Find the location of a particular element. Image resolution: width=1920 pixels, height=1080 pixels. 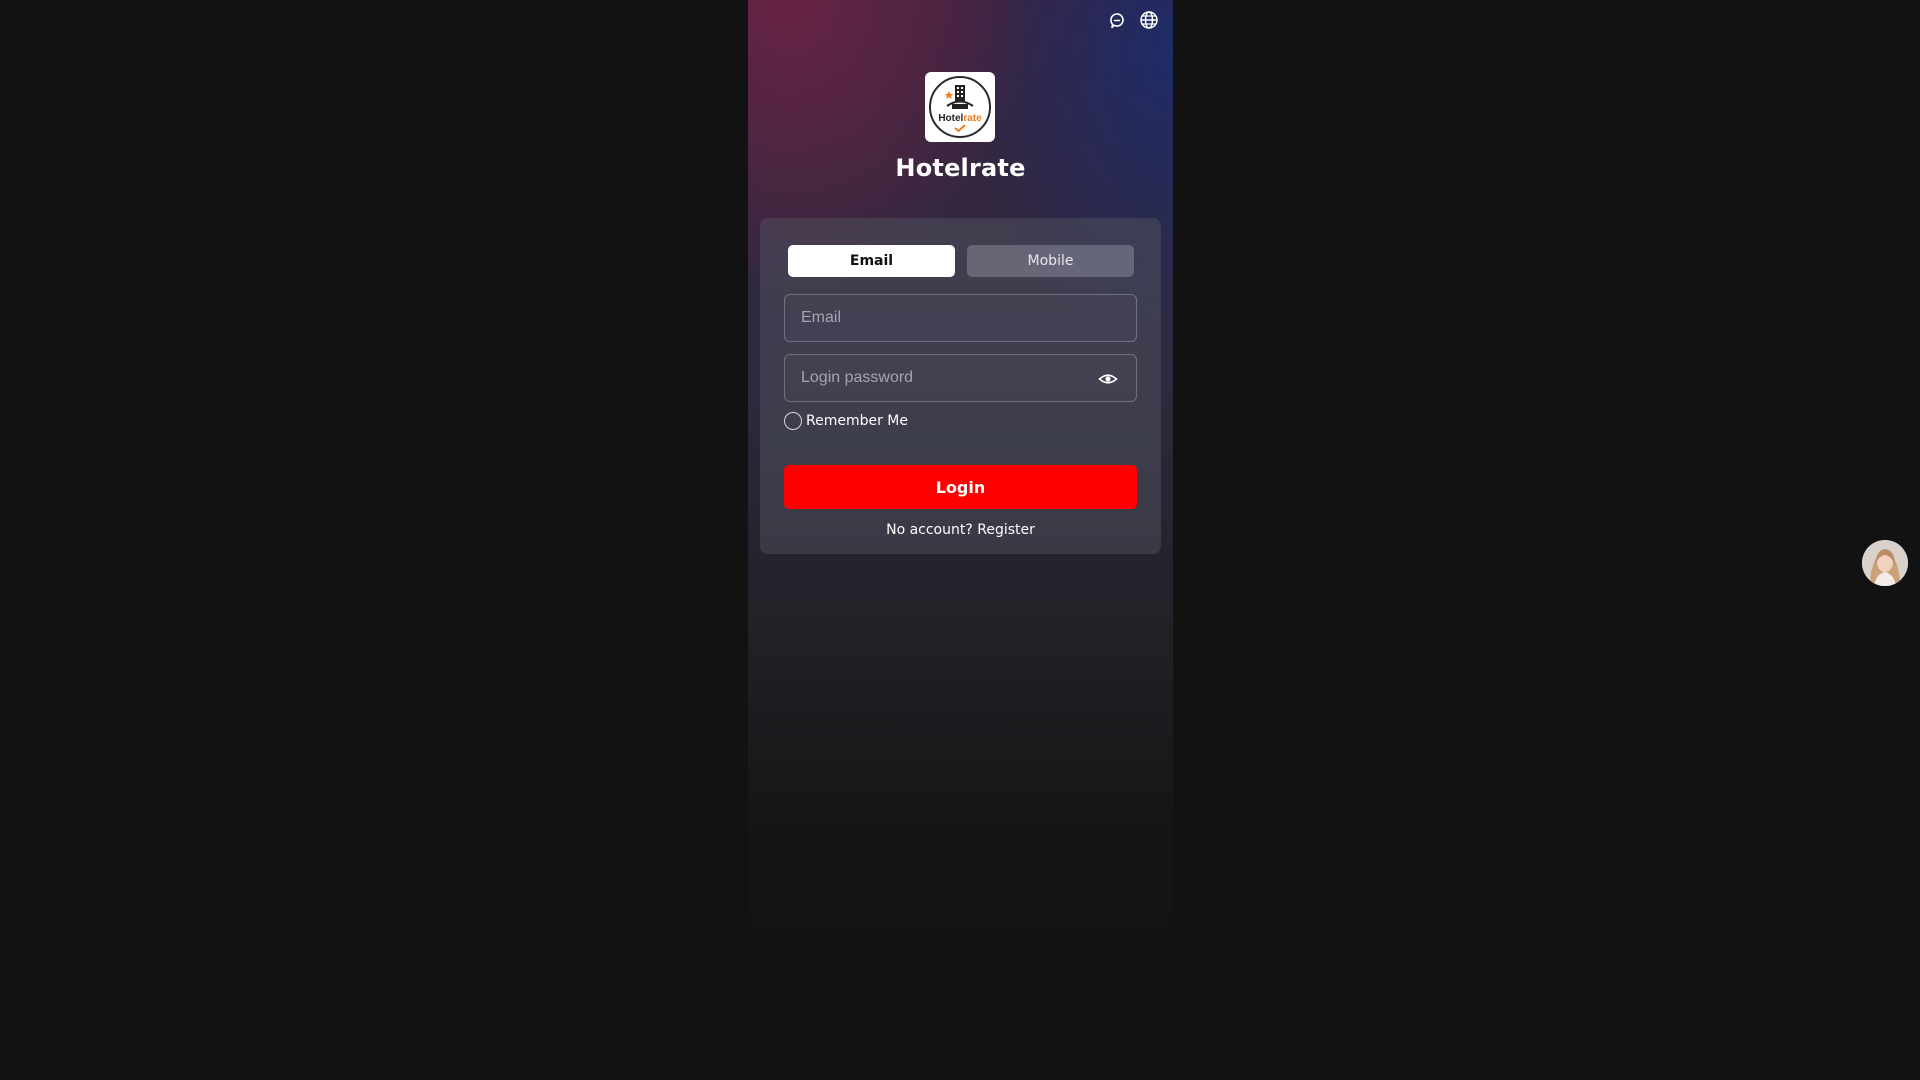

login-card: Email Mobile Remember Me Login is located at coordinates (960, 386).